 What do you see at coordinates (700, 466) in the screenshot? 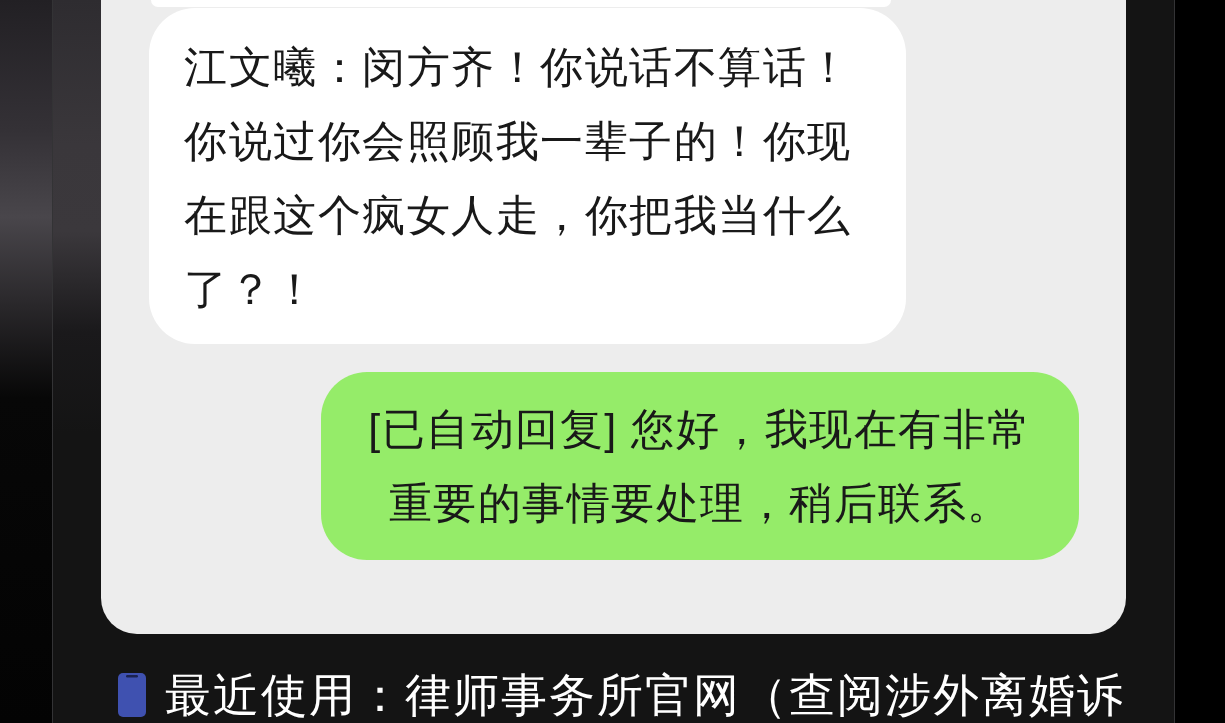
I see `message-text: [已自动回复] 您好，我现在有非常重要的事情要处理，稍后联系。` at bounding box center [700, 466].